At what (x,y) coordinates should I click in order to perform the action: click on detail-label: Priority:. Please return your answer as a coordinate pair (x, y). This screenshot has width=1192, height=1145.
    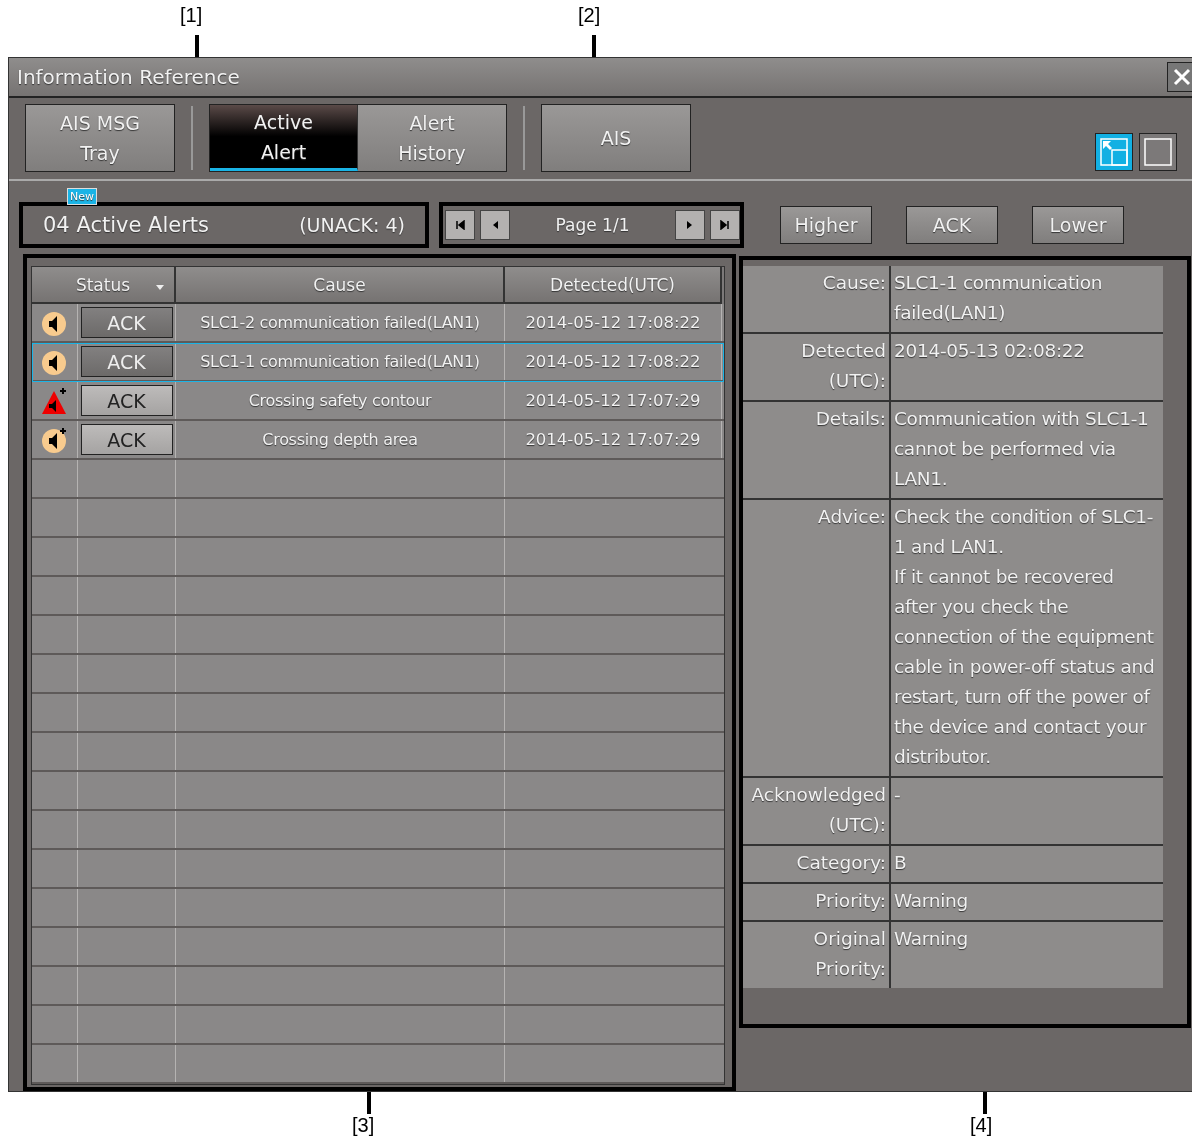
    Looking at the image, I should click on (816, 902).